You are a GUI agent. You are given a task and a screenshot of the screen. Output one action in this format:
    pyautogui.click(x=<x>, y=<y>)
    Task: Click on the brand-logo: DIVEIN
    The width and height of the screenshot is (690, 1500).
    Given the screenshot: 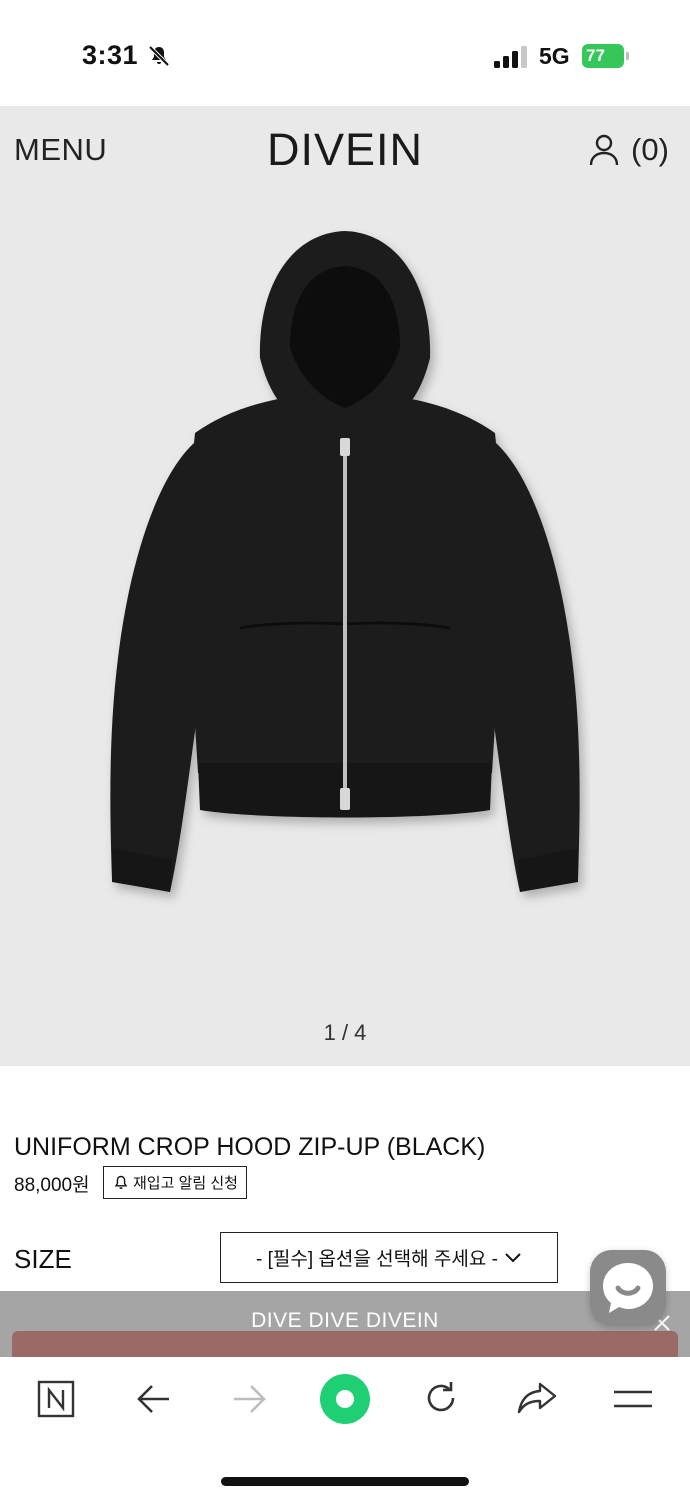 What is the action you would take?
    pyautogui.click(x=345, y=150)
    